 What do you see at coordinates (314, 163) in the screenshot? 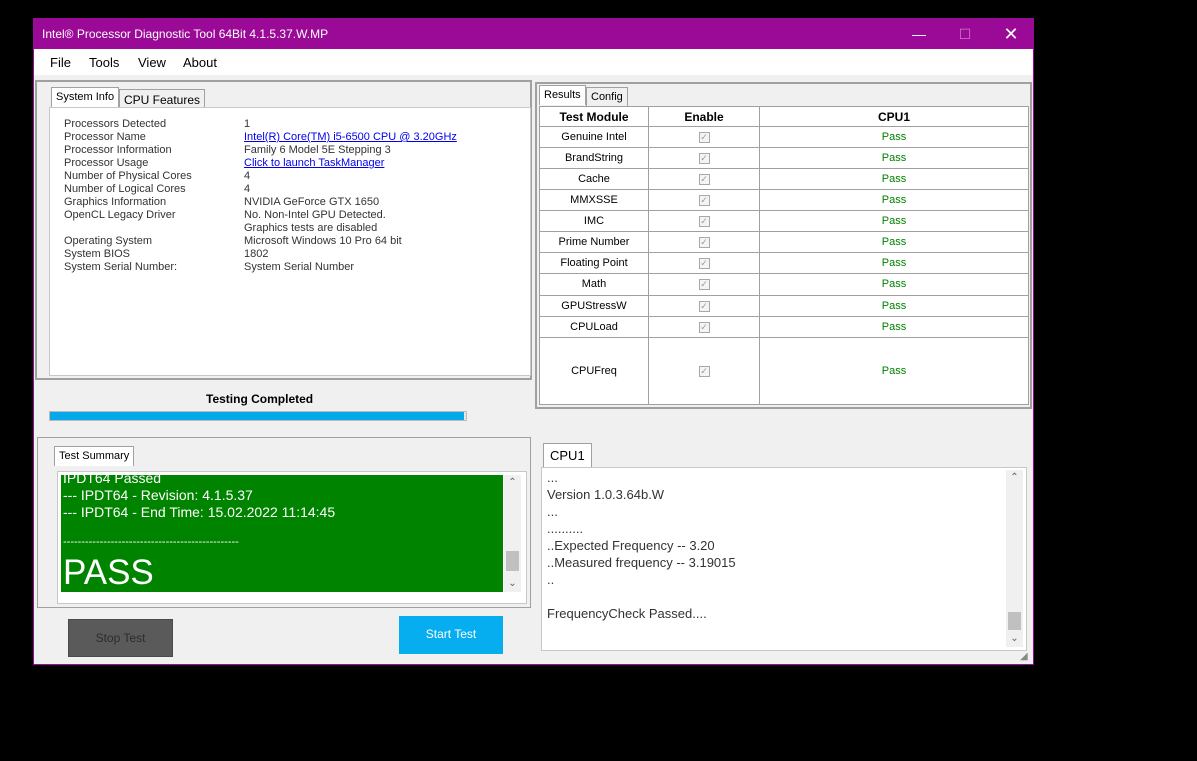
I see `info-link: Click to launch TaskManager` at bounding box center [314, 163].